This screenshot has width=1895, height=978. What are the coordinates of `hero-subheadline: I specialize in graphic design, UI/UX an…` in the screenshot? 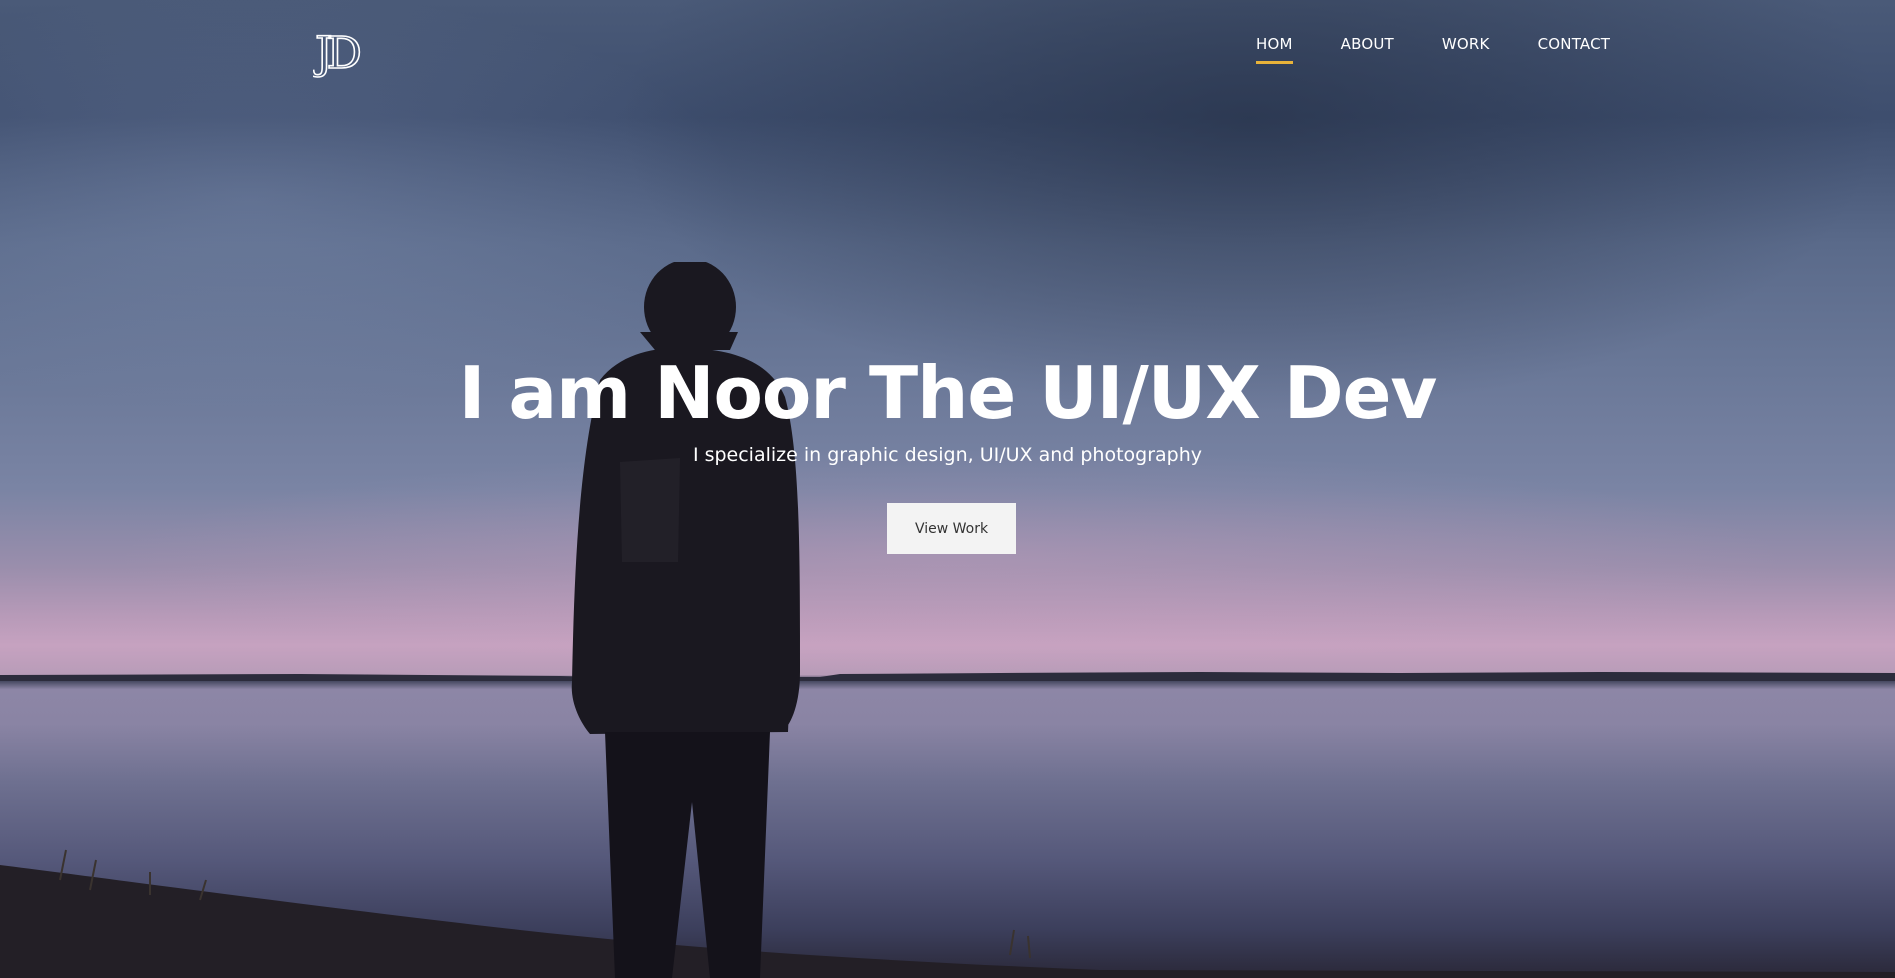 It's located at (947, 455).